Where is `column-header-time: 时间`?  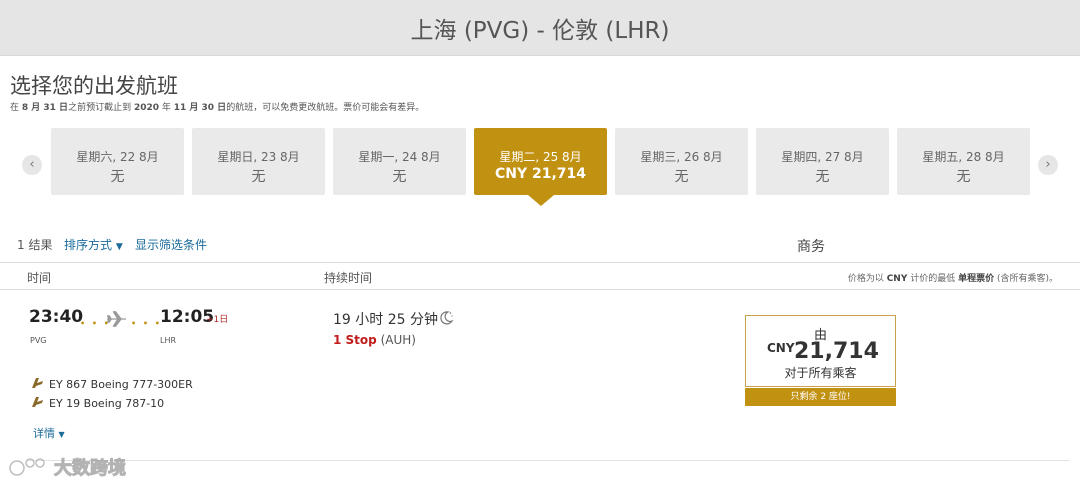
column-header-time: 时间 is located at coordinates (39, 278).